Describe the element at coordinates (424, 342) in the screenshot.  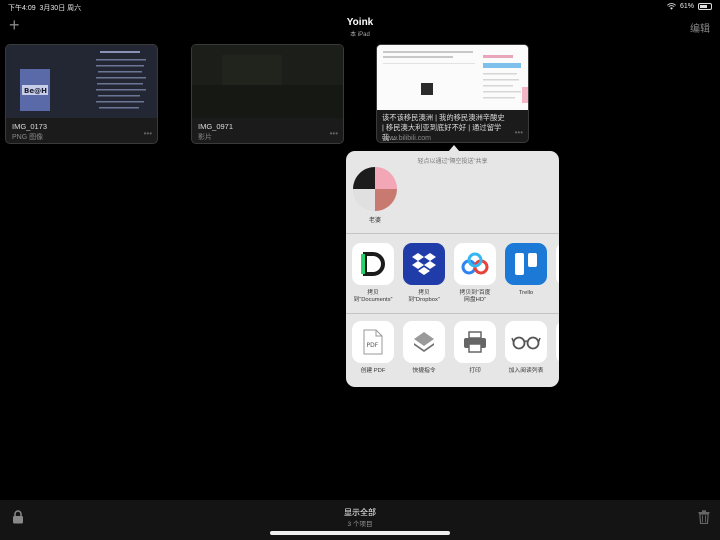
I see `shortcuts-icon` at that location.